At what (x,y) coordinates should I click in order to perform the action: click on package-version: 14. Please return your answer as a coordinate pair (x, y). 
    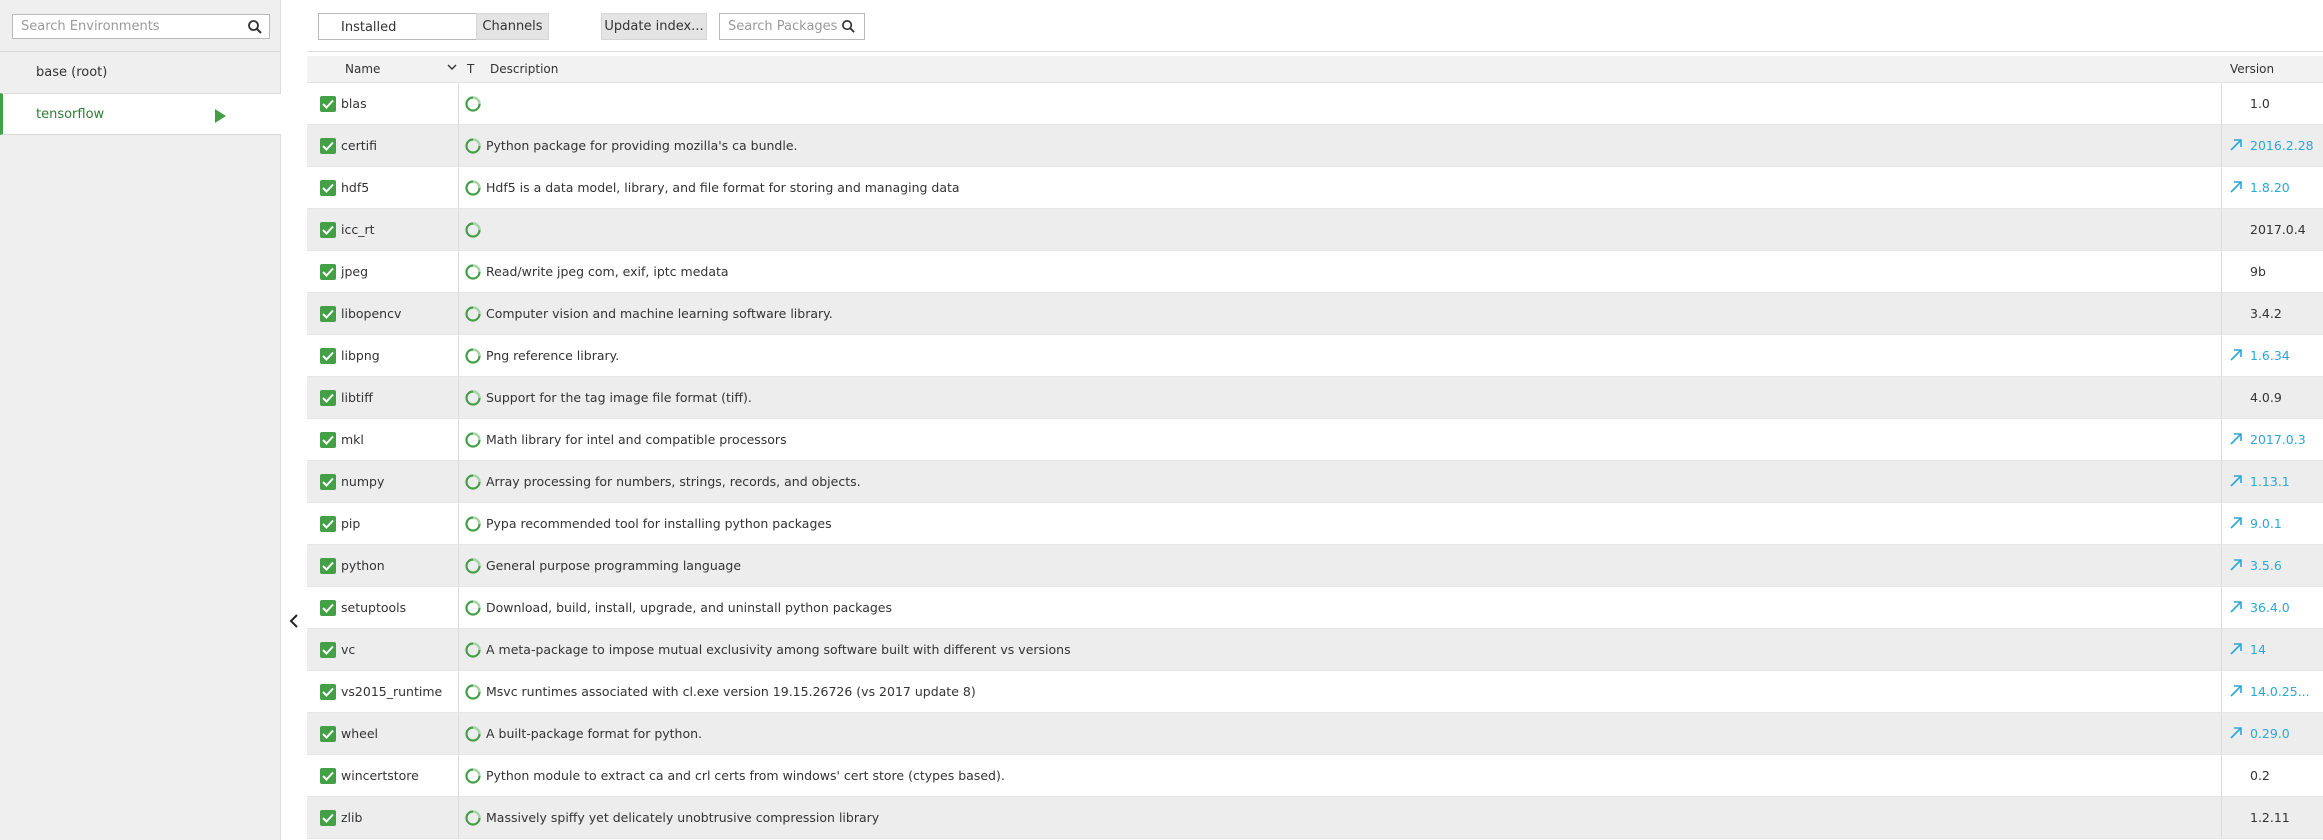
    Looking at the image, I should click on (2258, 649).